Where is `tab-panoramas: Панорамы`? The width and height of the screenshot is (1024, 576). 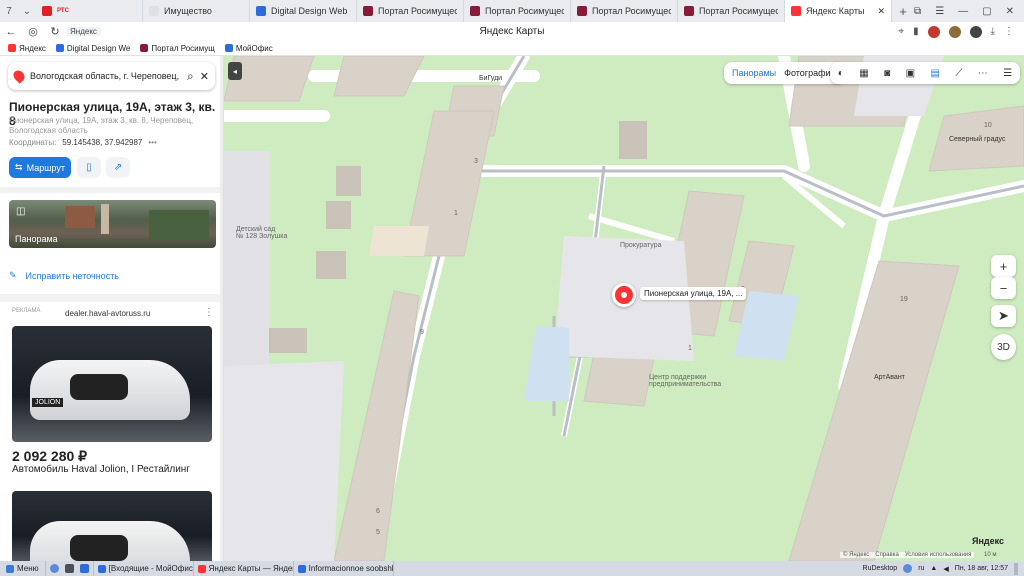
tab-panoramas: Панорамы is located at coordinates (754, 73).